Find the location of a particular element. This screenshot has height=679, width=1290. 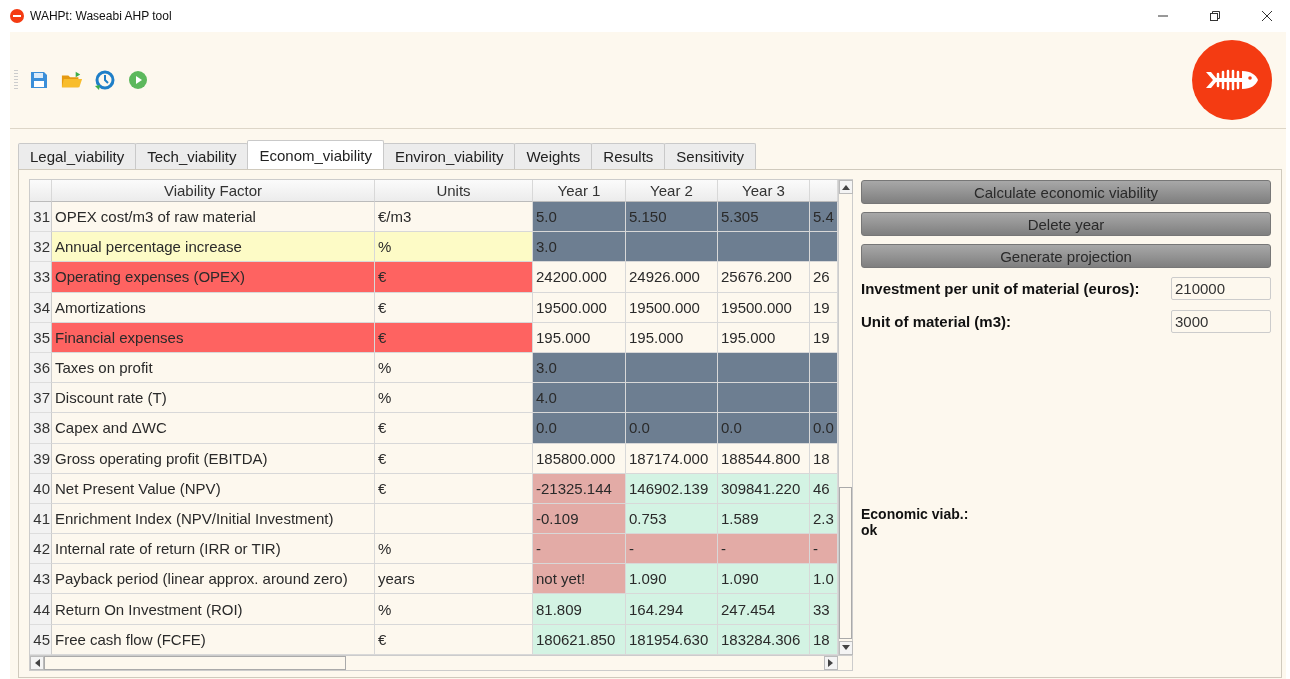

field-label: Investment per unit of material (euros): is located at coordinates (1000, 288).